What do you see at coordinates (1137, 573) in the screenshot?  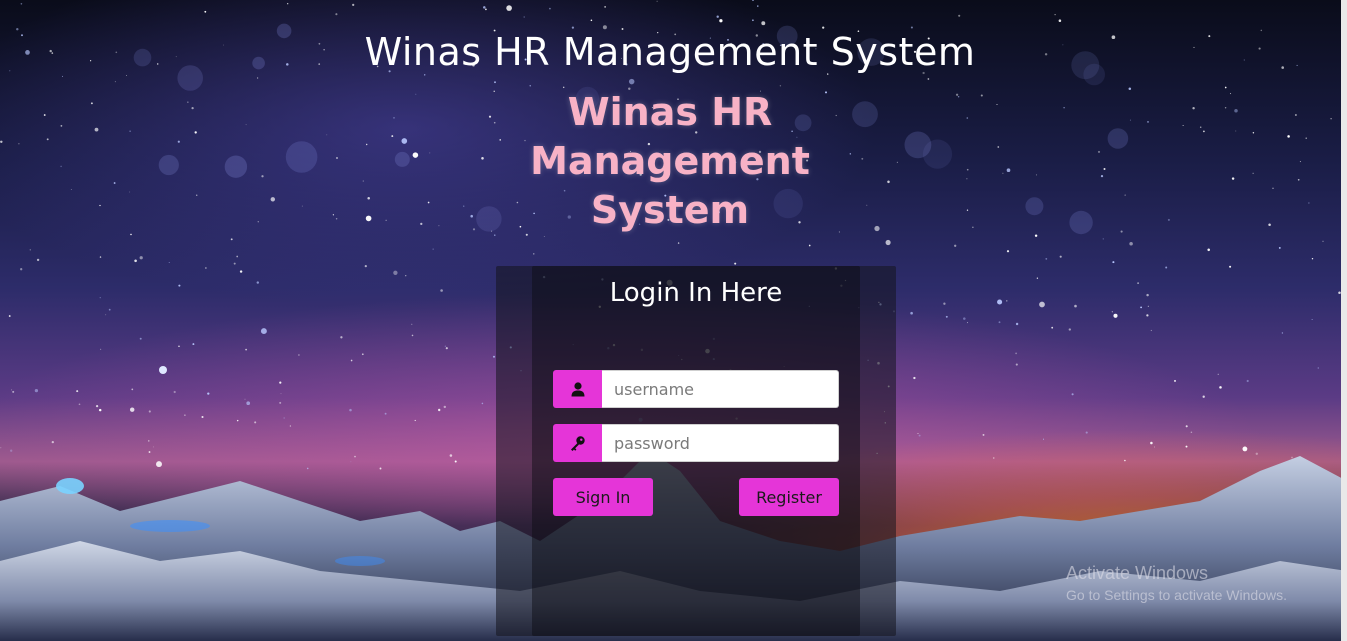 I see `watermark-title: Activate Windows` at bounding box center [1137, 573].